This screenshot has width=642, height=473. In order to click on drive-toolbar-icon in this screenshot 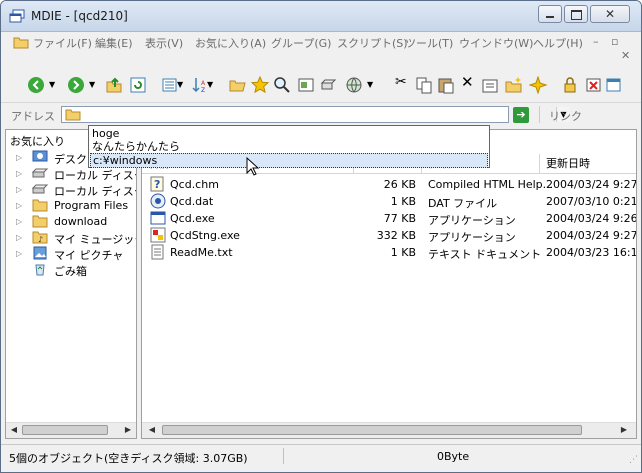, I will do `click(328, 85)`.